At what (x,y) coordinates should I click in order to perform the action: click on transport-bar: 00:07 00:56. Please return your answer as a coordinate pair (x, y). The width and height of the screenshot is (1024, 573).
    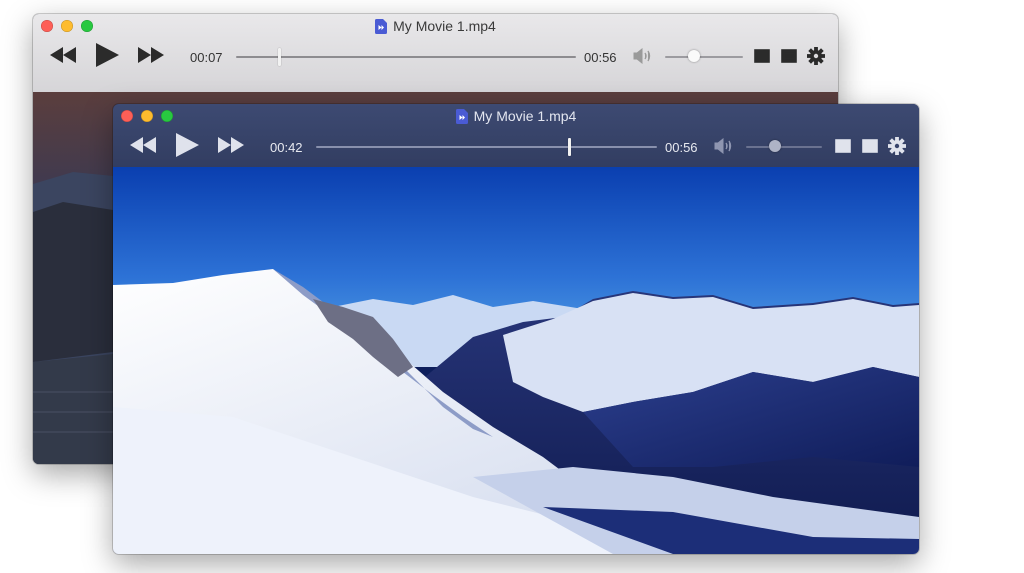
    Looking at the image, I should click on (435, 56).